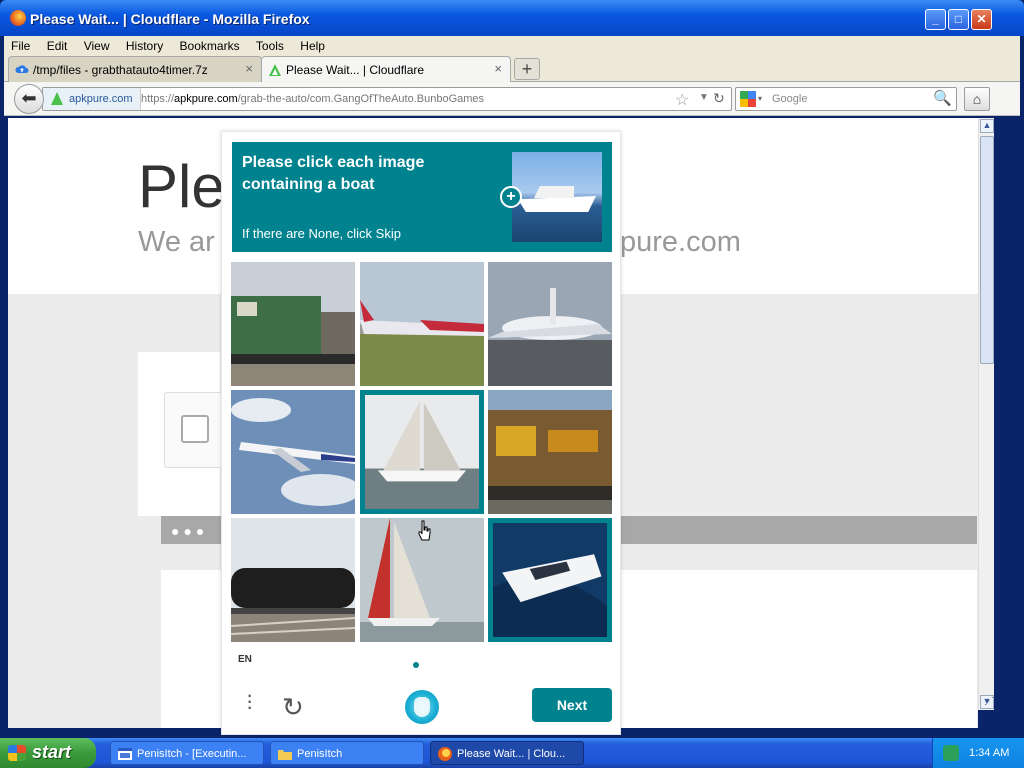 The width and height of the screenshot is (1024, 768). I want to click on menu-file: File, so click(20, 44).